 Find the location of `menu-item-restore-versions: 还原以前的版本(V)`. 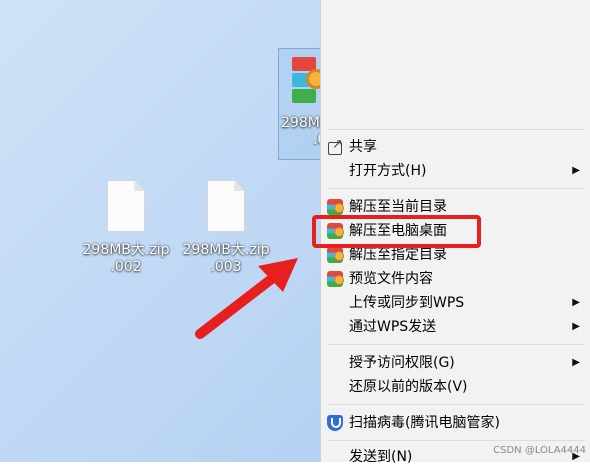

menu-item-restore-versions: 还原以前的版本(V) is located at coordinates (455, 387).